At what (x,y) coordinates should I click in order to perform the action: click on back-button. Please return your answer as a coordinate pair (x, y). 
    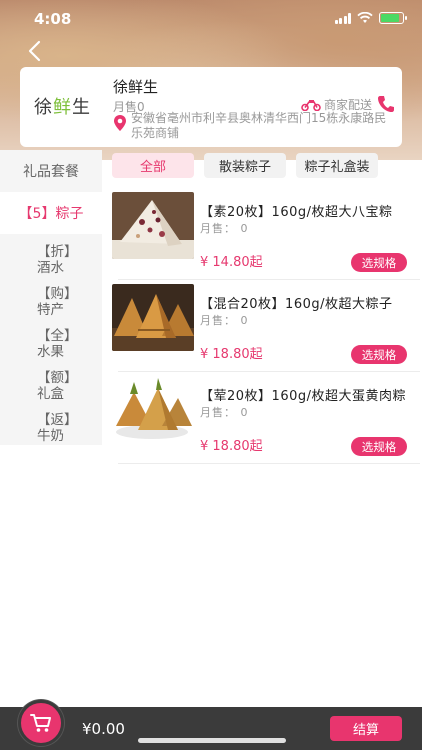
    Looking at the image, I should click on (35, 51).